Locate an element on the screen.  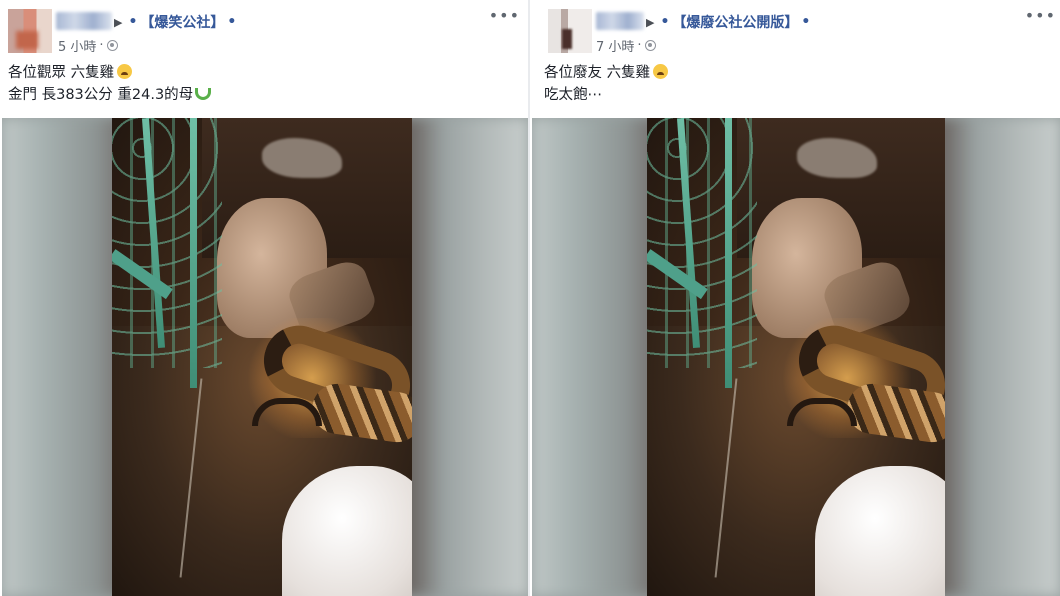
post-time: 7 小時 is located at coordinates (615, 45).